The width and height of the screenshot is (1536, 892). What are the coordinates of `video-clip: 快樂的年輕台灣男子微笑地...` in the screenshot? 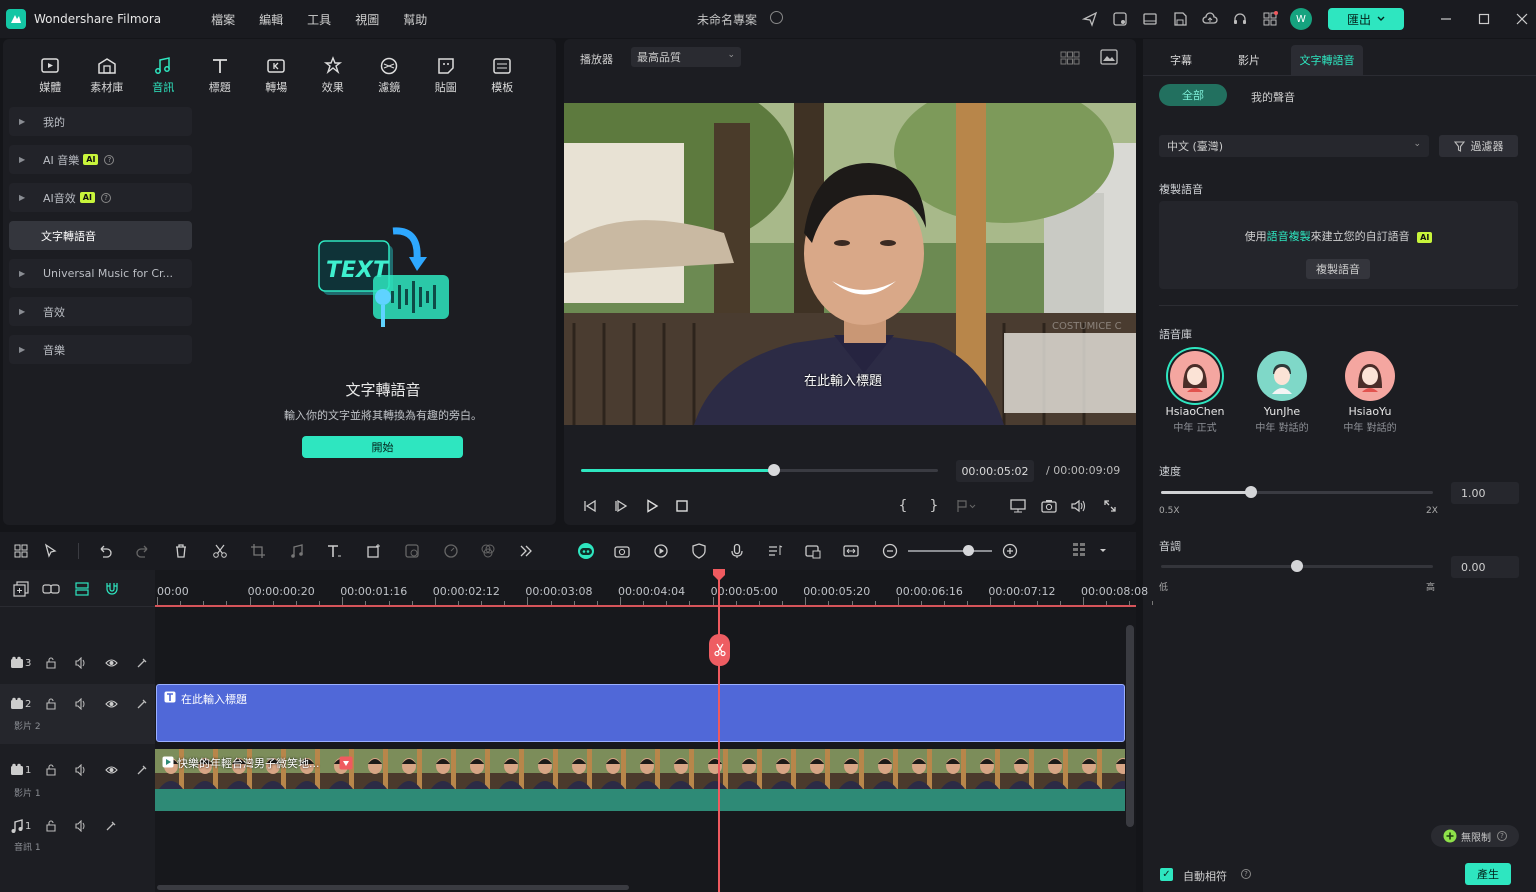 It's located at (640, 780).